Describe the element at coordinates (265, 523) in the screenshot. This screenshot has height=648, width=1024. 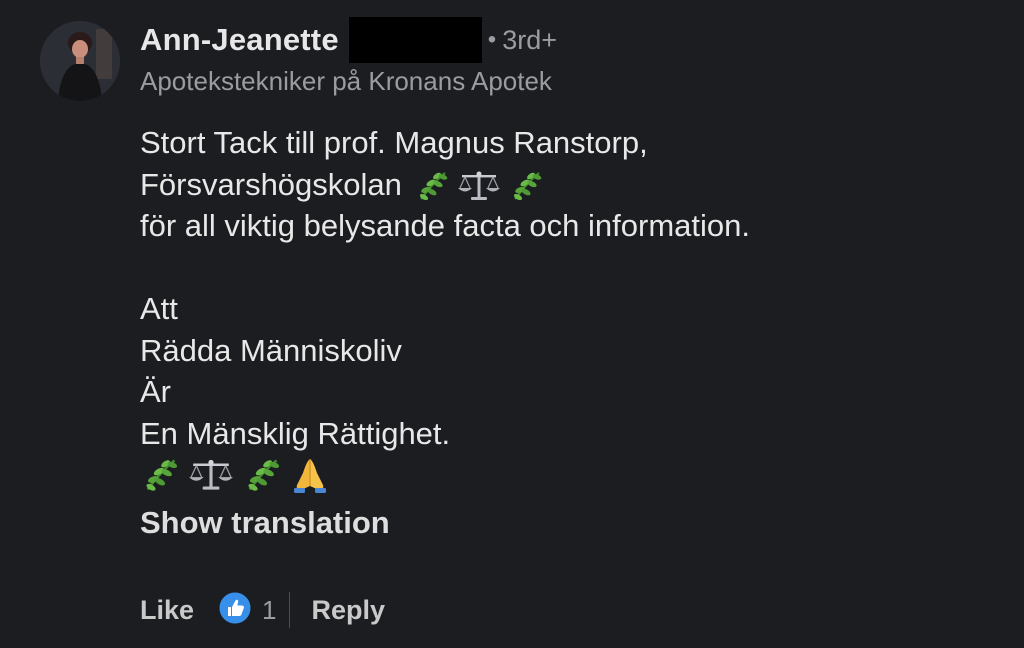
I see `show-translation-link: Show translation` at that location.